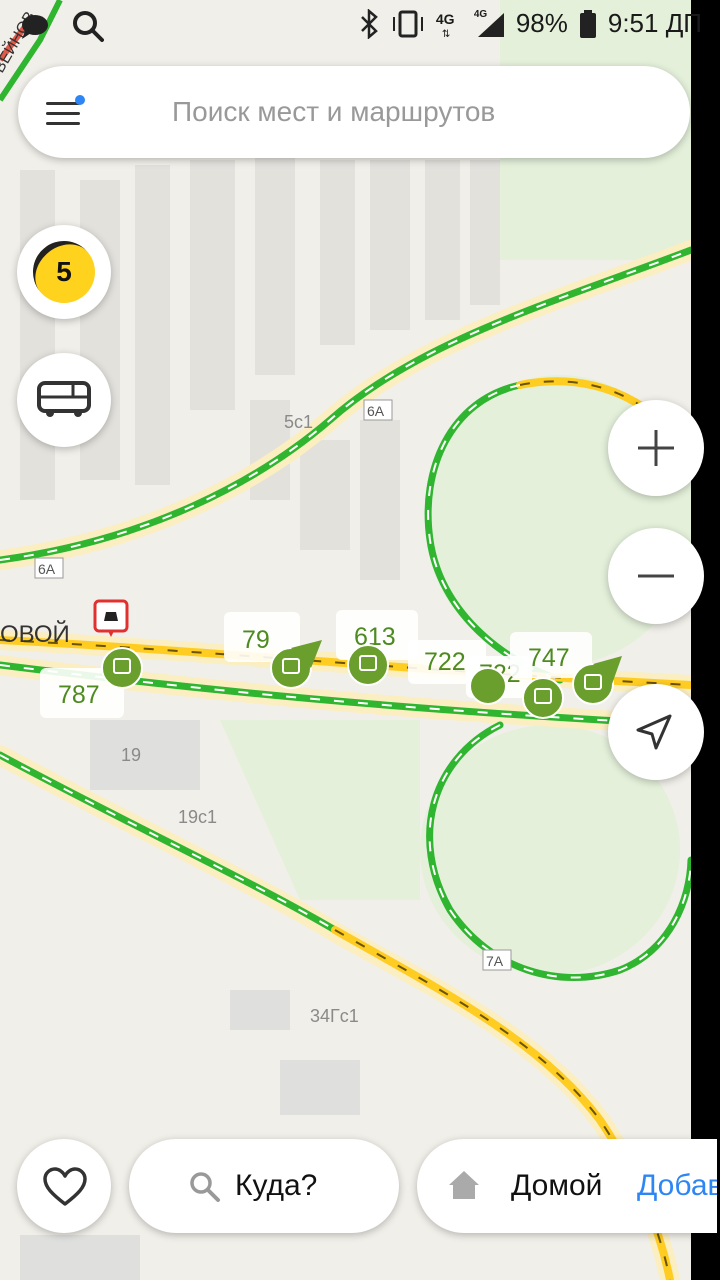 The width and height of the screenshot is (720, 1280). I want to click on car-crash-icon, so click(111, 618).